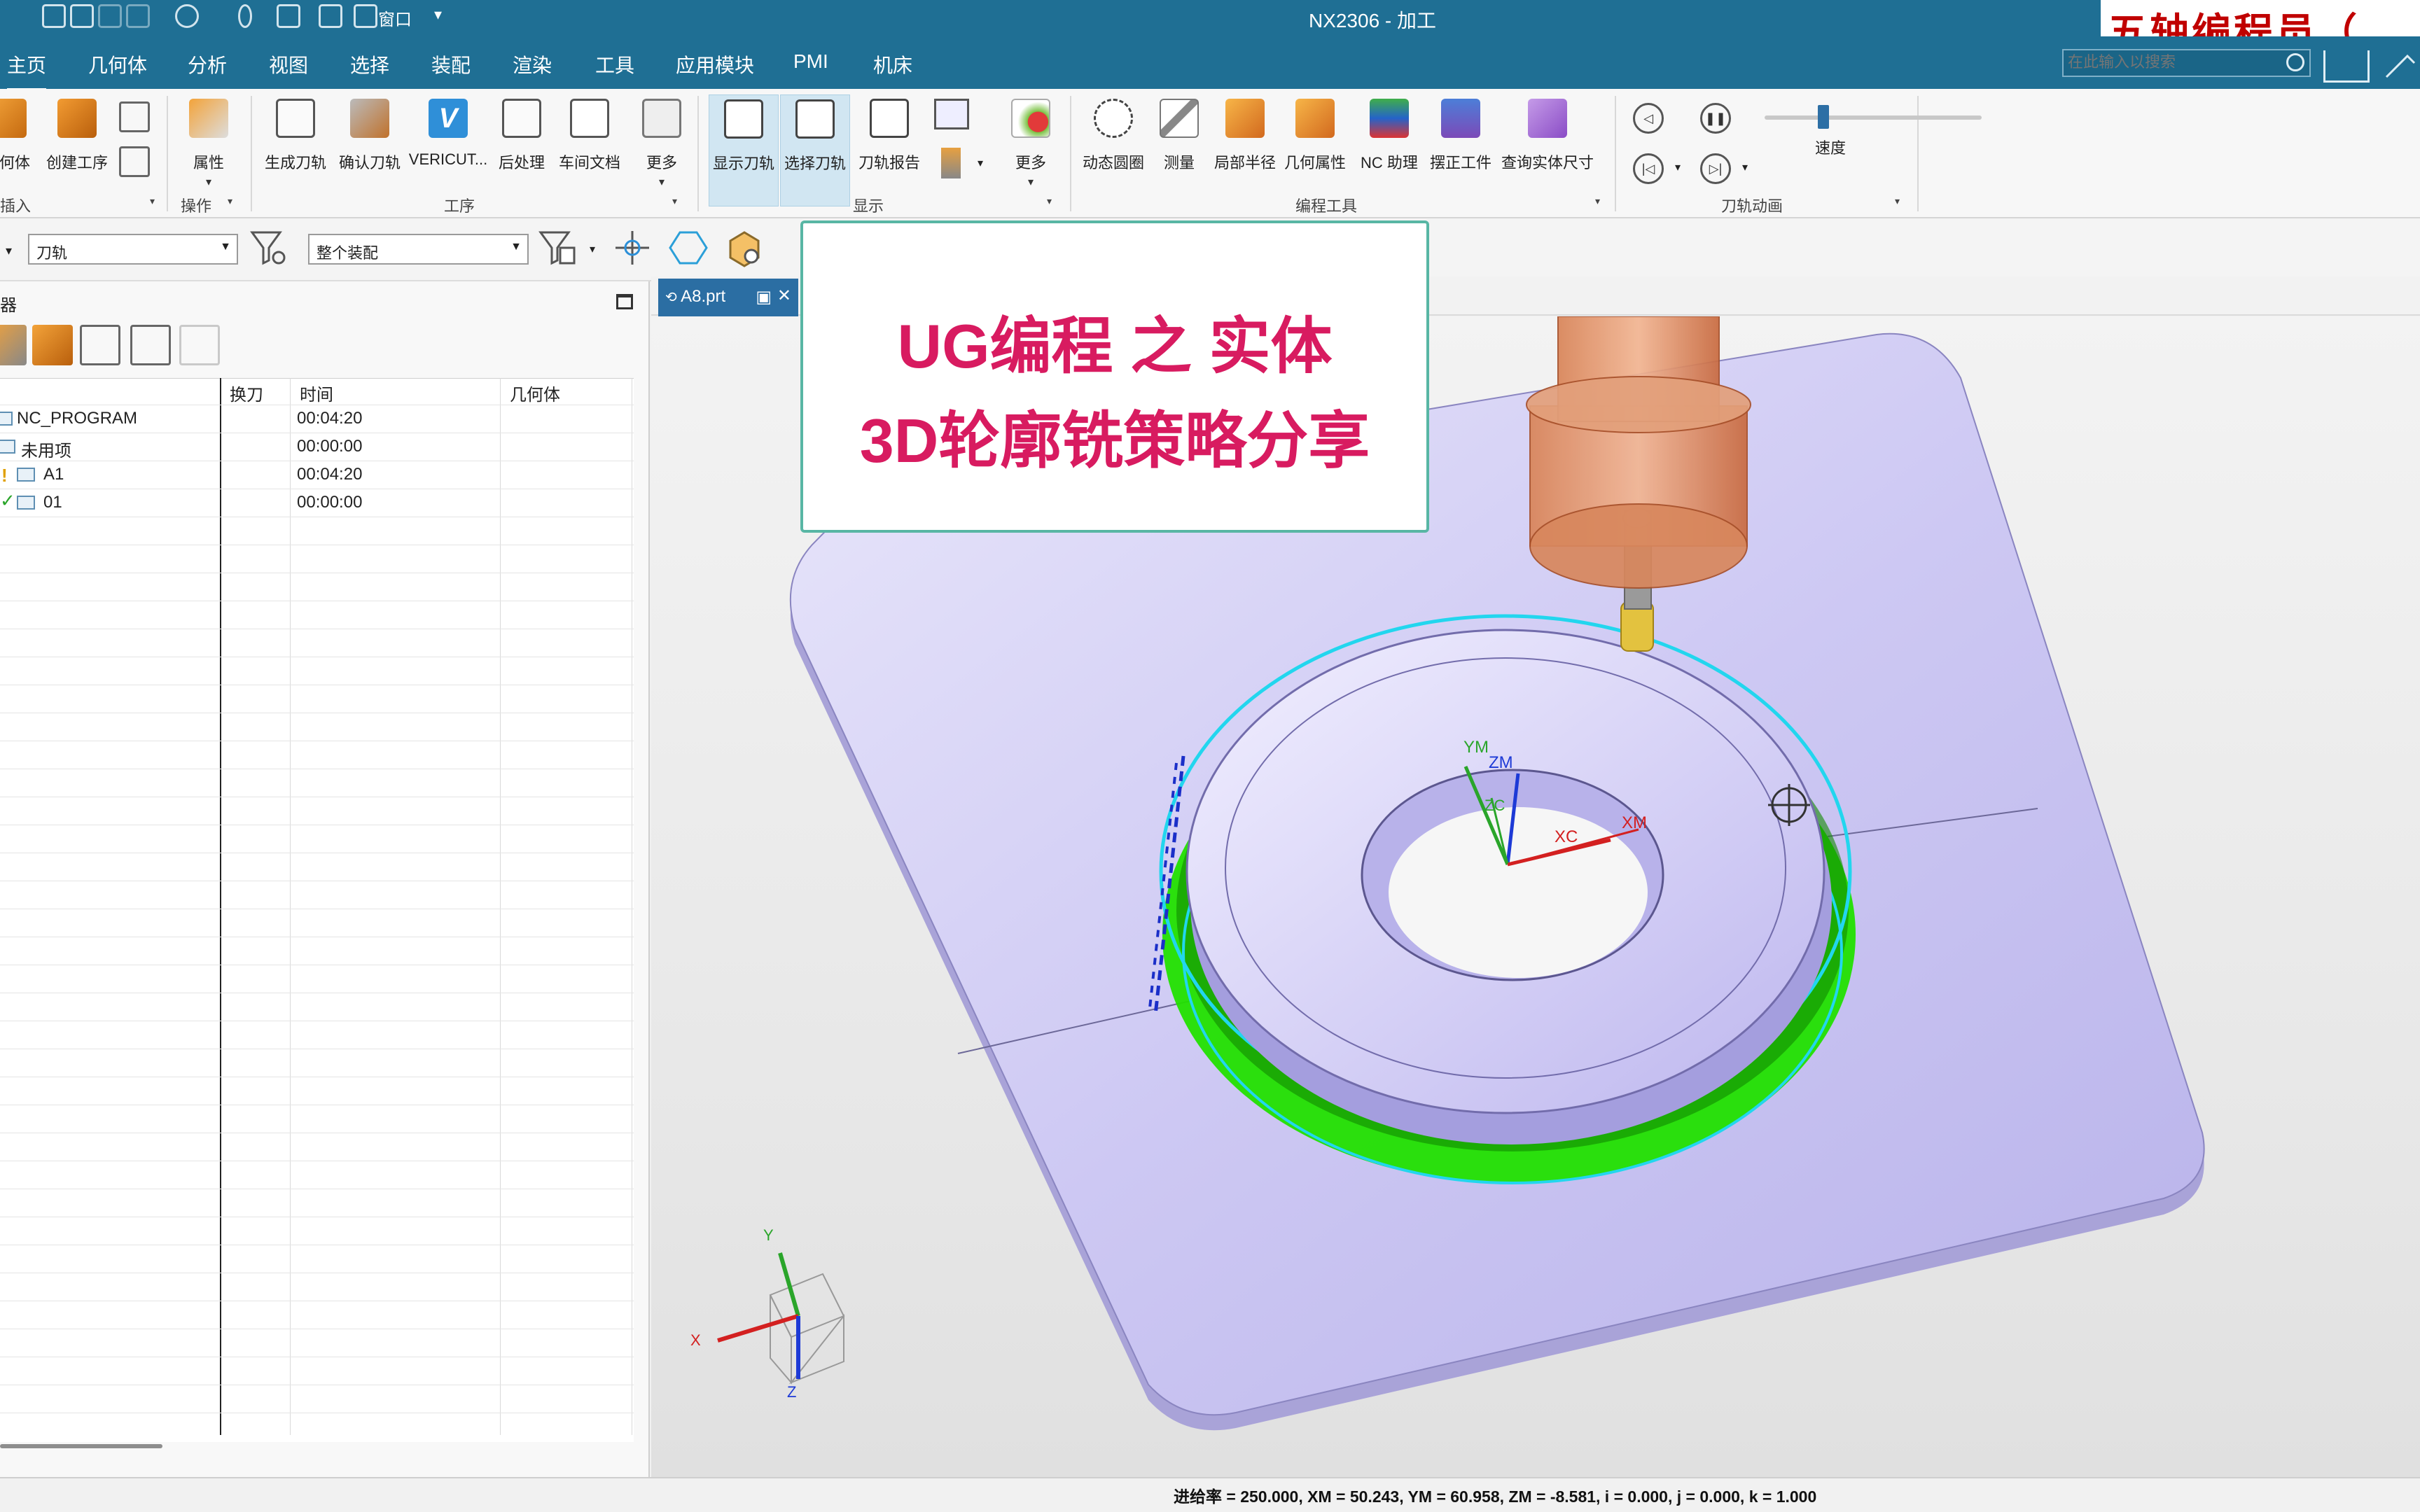  I want to click on program-view-icon, so click(13, 345).